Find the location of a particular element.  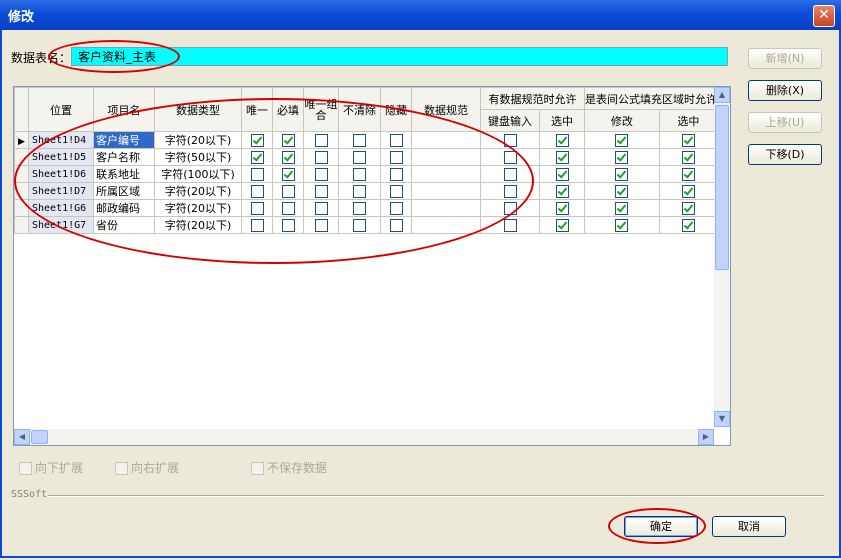

table-row: ▶ Sheet1!D4 客户编号 字符(20以下) is located at coordinates (366, 140).